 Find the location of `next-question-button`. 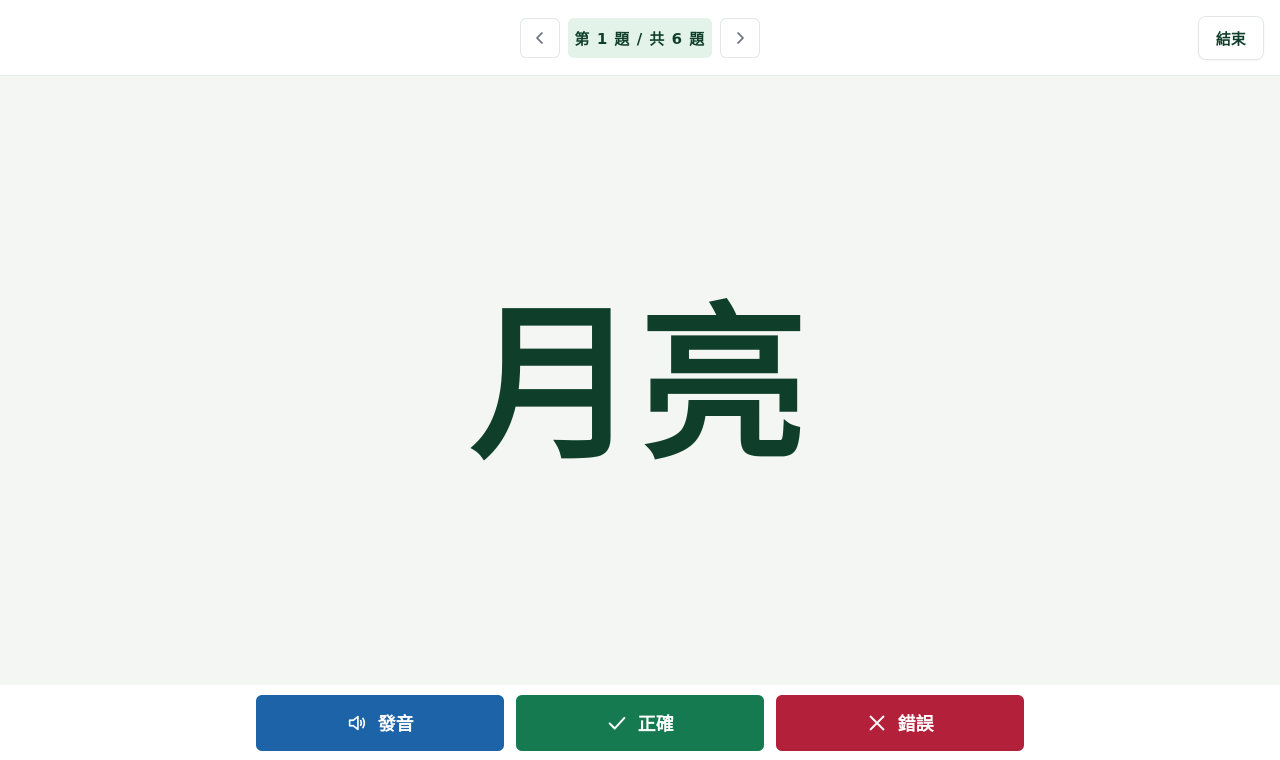

next-question-button is located at coordinates (740, 38).